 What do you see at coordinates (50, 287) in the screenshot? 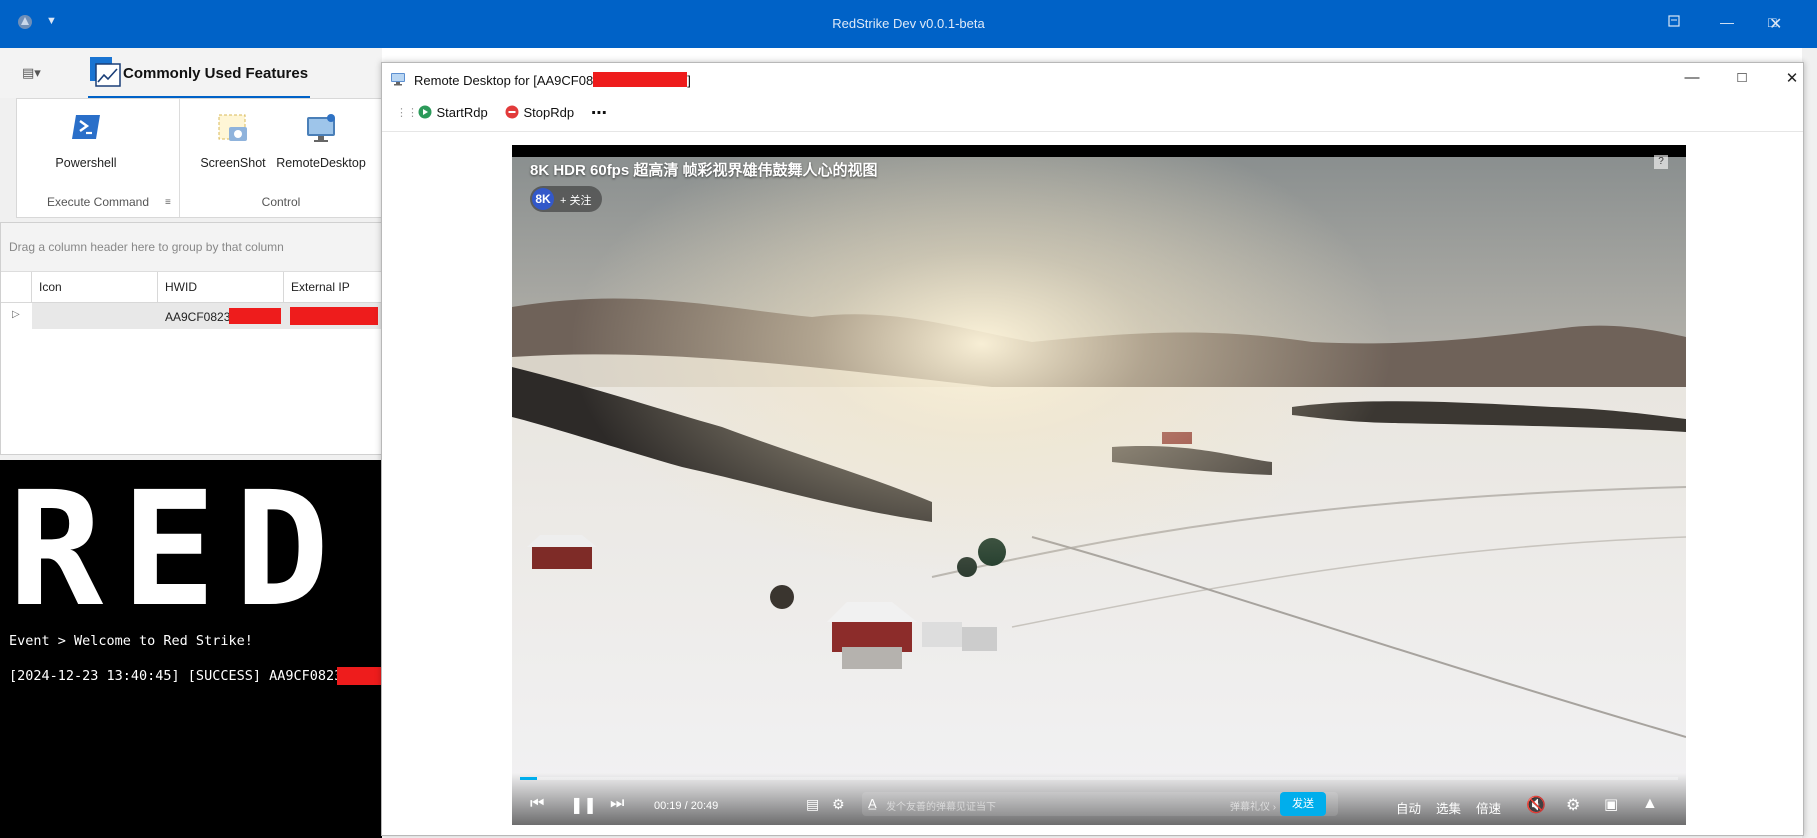
I see `column-header-label: Icon` at bounding box center [50, 287].